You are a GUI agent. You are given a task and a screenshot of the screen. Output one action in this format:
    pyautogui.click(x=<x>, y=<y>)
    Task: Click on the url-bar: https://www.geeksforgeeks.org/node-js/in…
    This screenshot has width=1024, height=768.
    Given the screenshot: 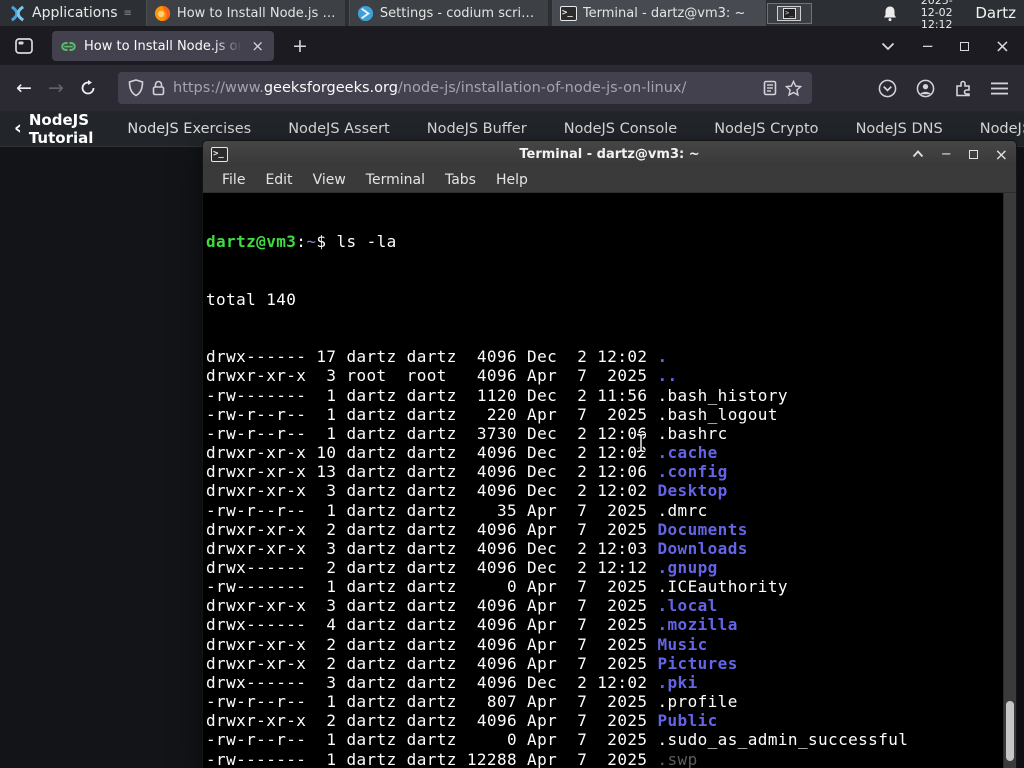 What is the action you would take?
    pyautogui.click(x=465, y=88)
    